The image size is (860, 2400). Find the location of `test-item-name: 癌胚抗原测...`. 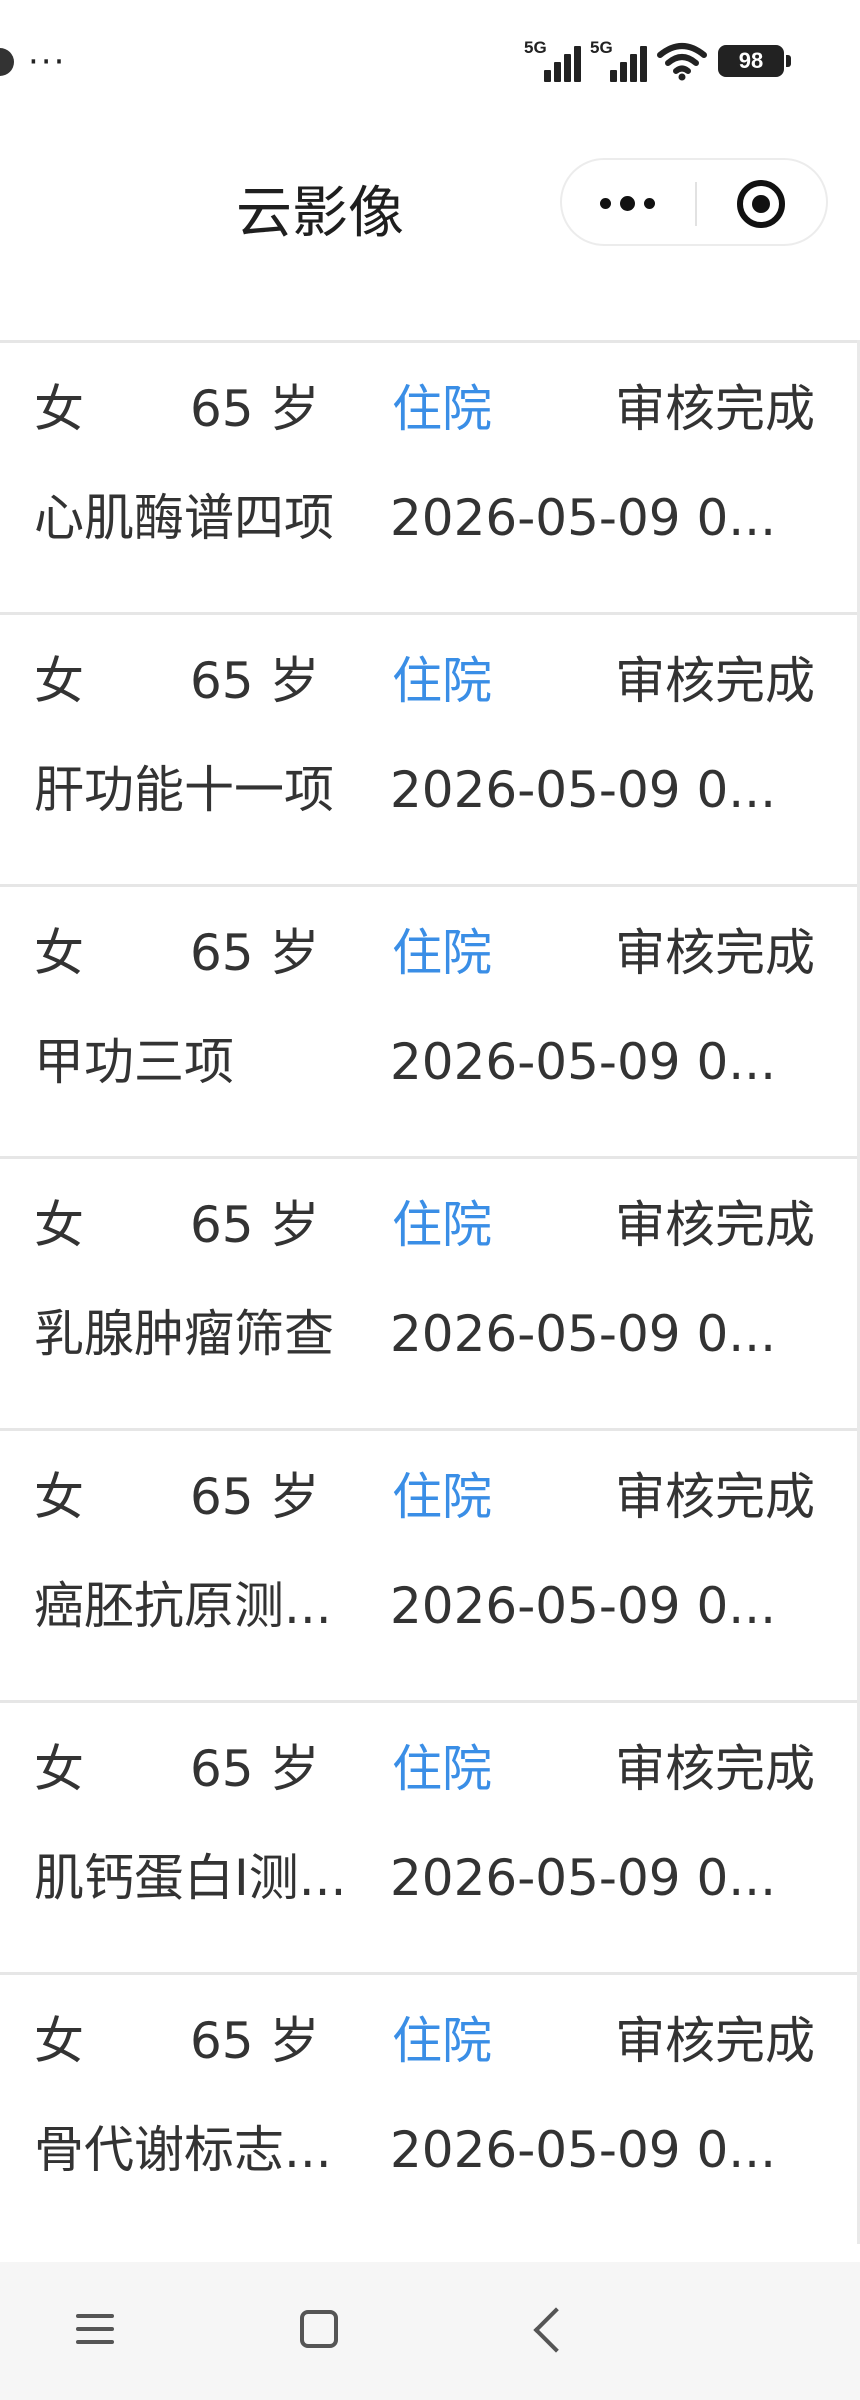

test-item-name: 癌胚抗原测... is located at coordinates (183, 1606).